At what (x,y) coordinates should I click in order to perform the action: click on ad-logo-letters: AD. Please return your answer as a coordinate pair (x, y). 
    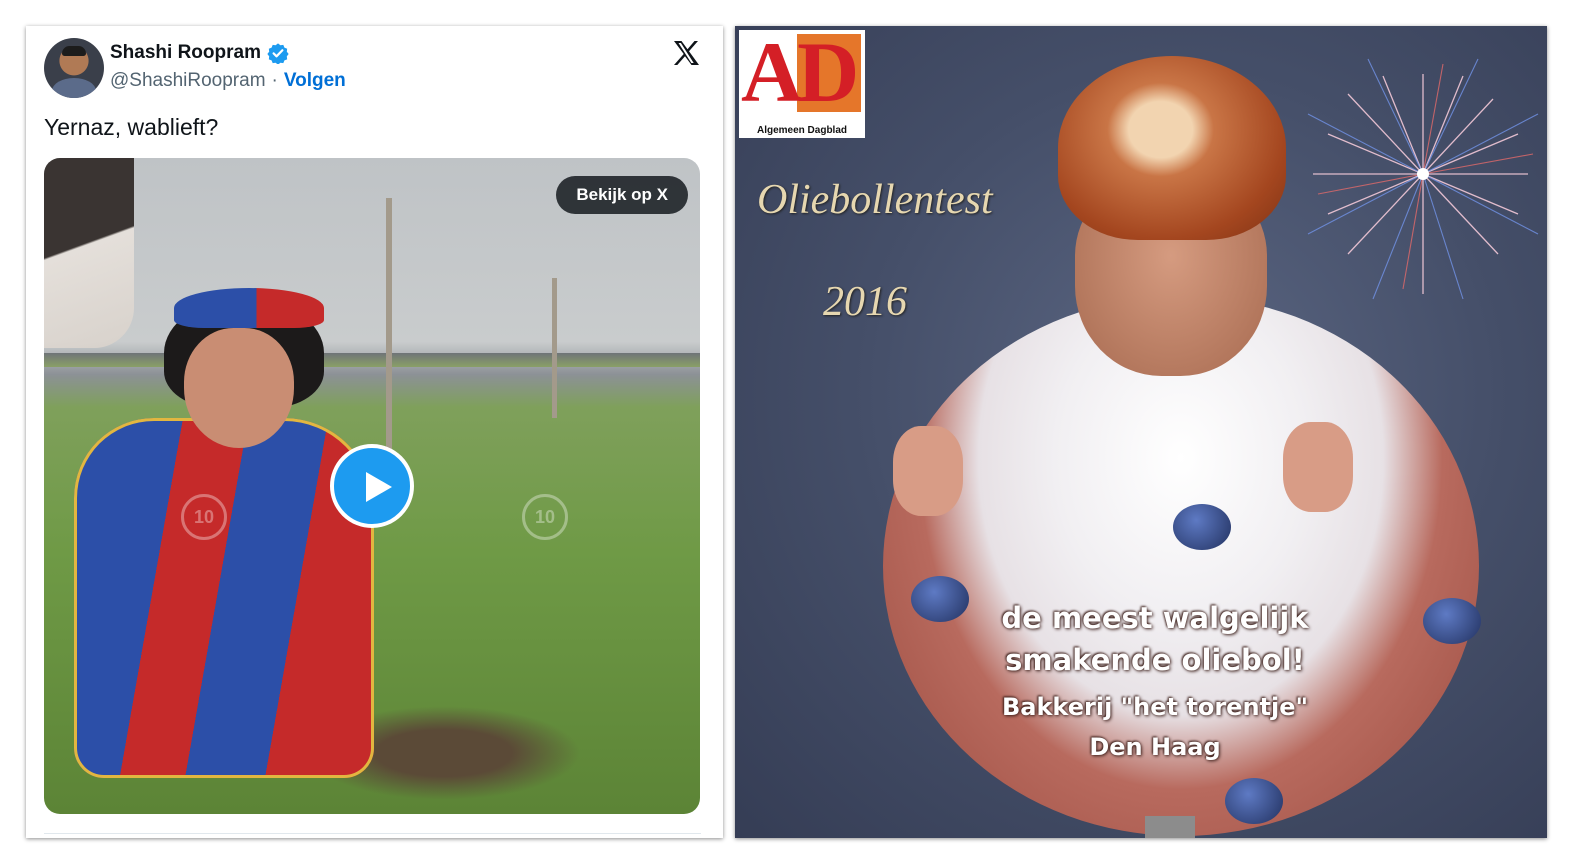
    Looking at the image, I should click on (800, 73).